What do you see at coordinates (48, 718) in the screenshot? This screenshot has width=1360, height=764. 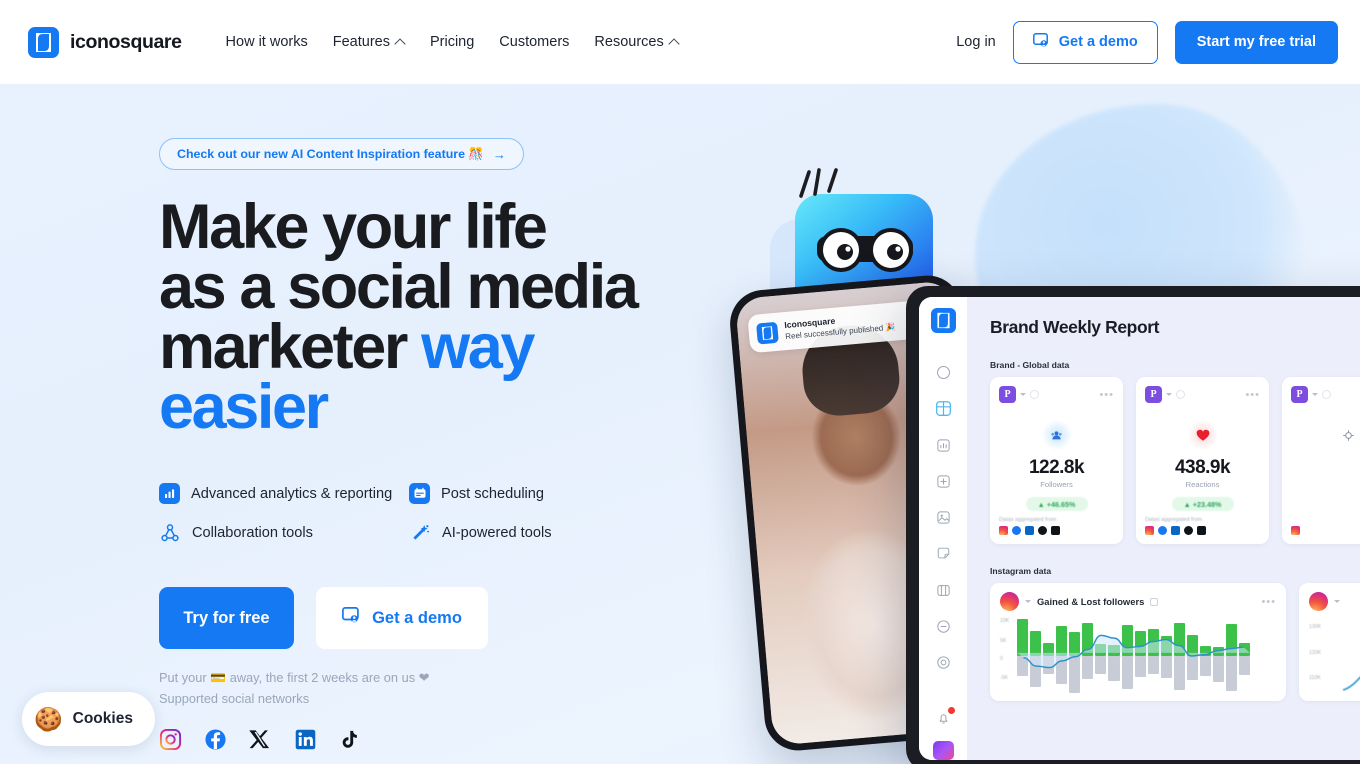 I see `cookie-icon: 🍪` at bounding box center [48, 718].